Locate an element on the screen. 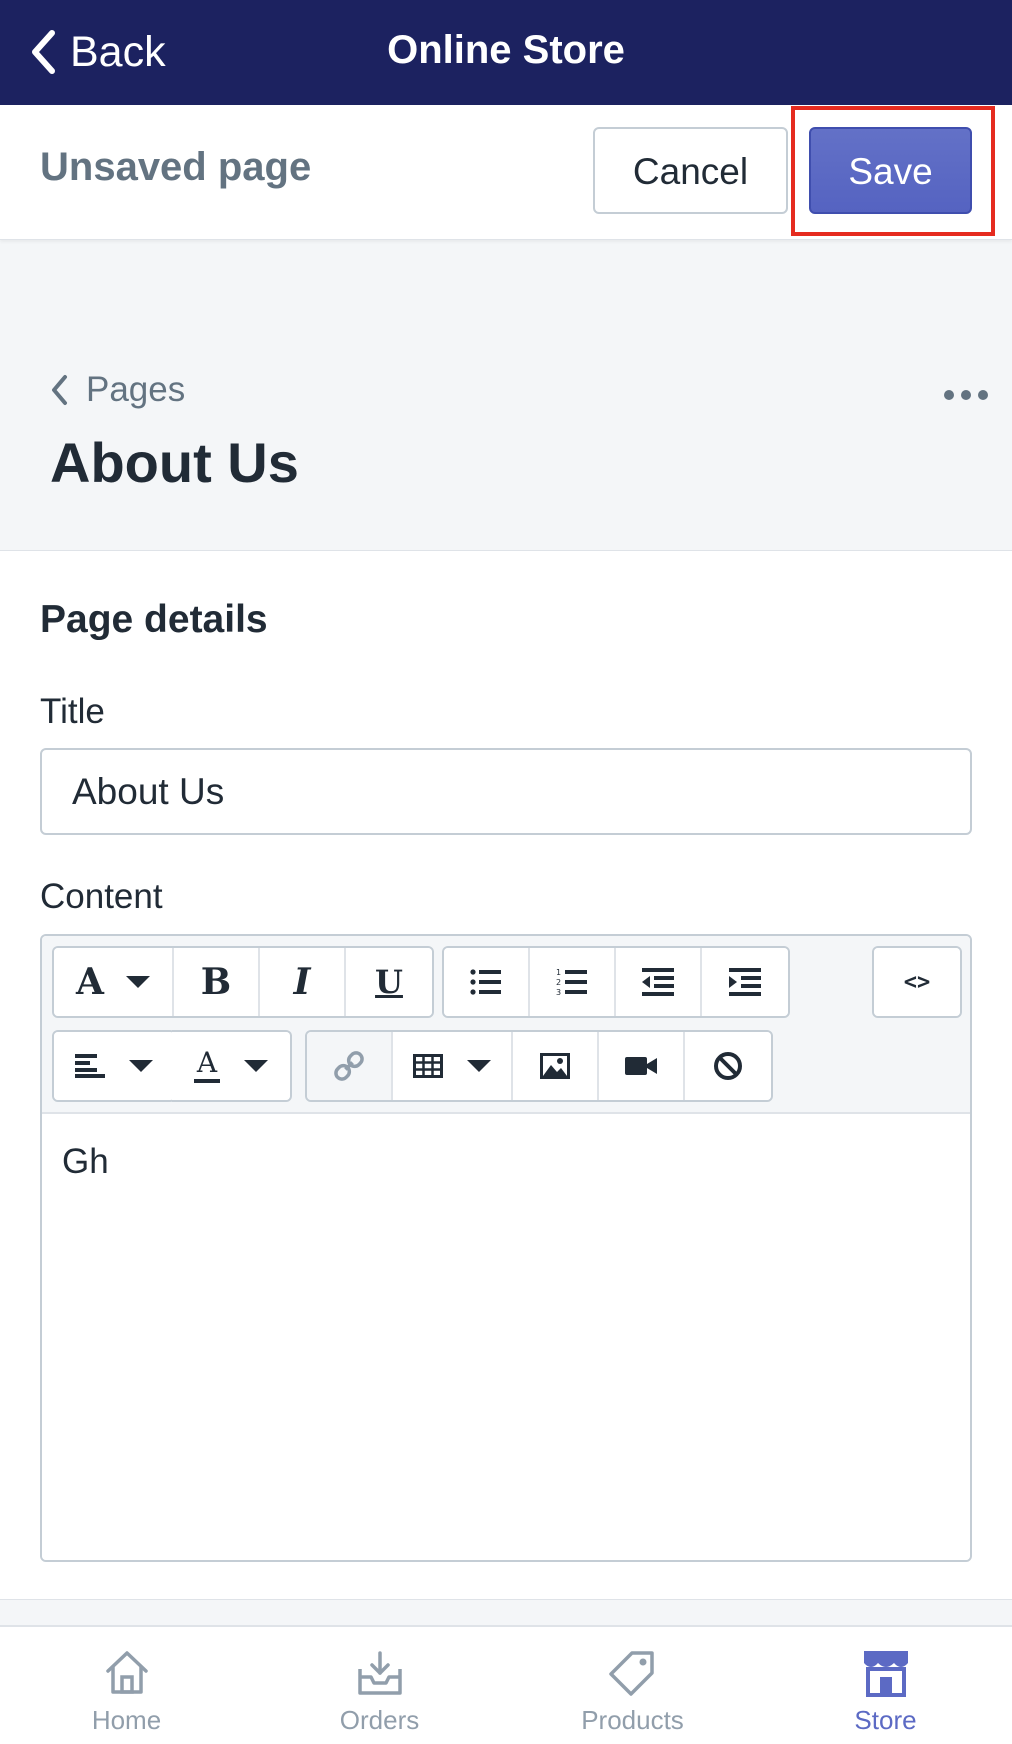 The width and height of the screenshot is (1012, 1744). breadcrumb-label: Pages is located at coordinates (136, 389).